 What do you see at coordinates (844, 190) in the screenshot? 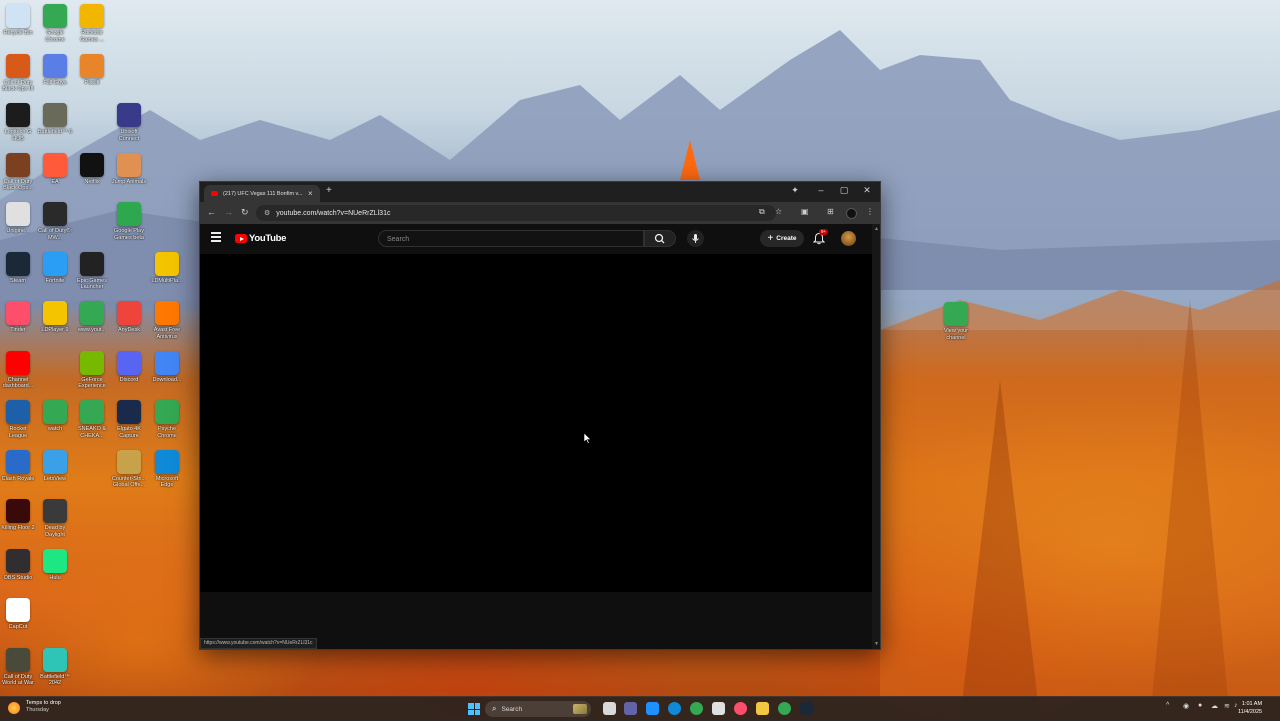
I see `maximize-button: ▢` at bounding box center [844, 190].